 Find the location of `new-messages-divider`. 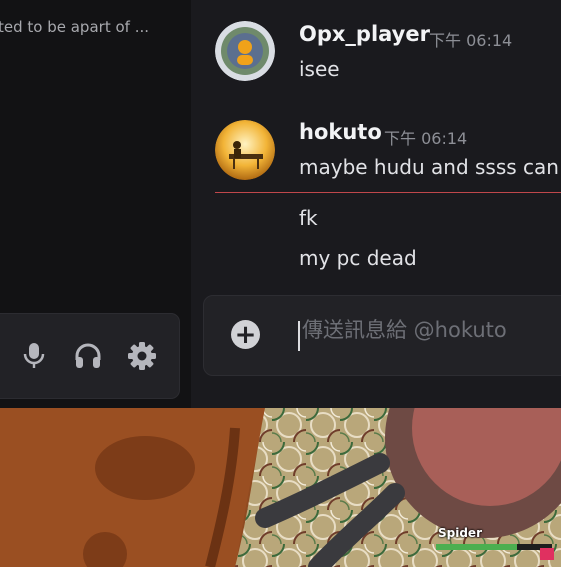

new-messages-divider is located at coordinates (388, 192).